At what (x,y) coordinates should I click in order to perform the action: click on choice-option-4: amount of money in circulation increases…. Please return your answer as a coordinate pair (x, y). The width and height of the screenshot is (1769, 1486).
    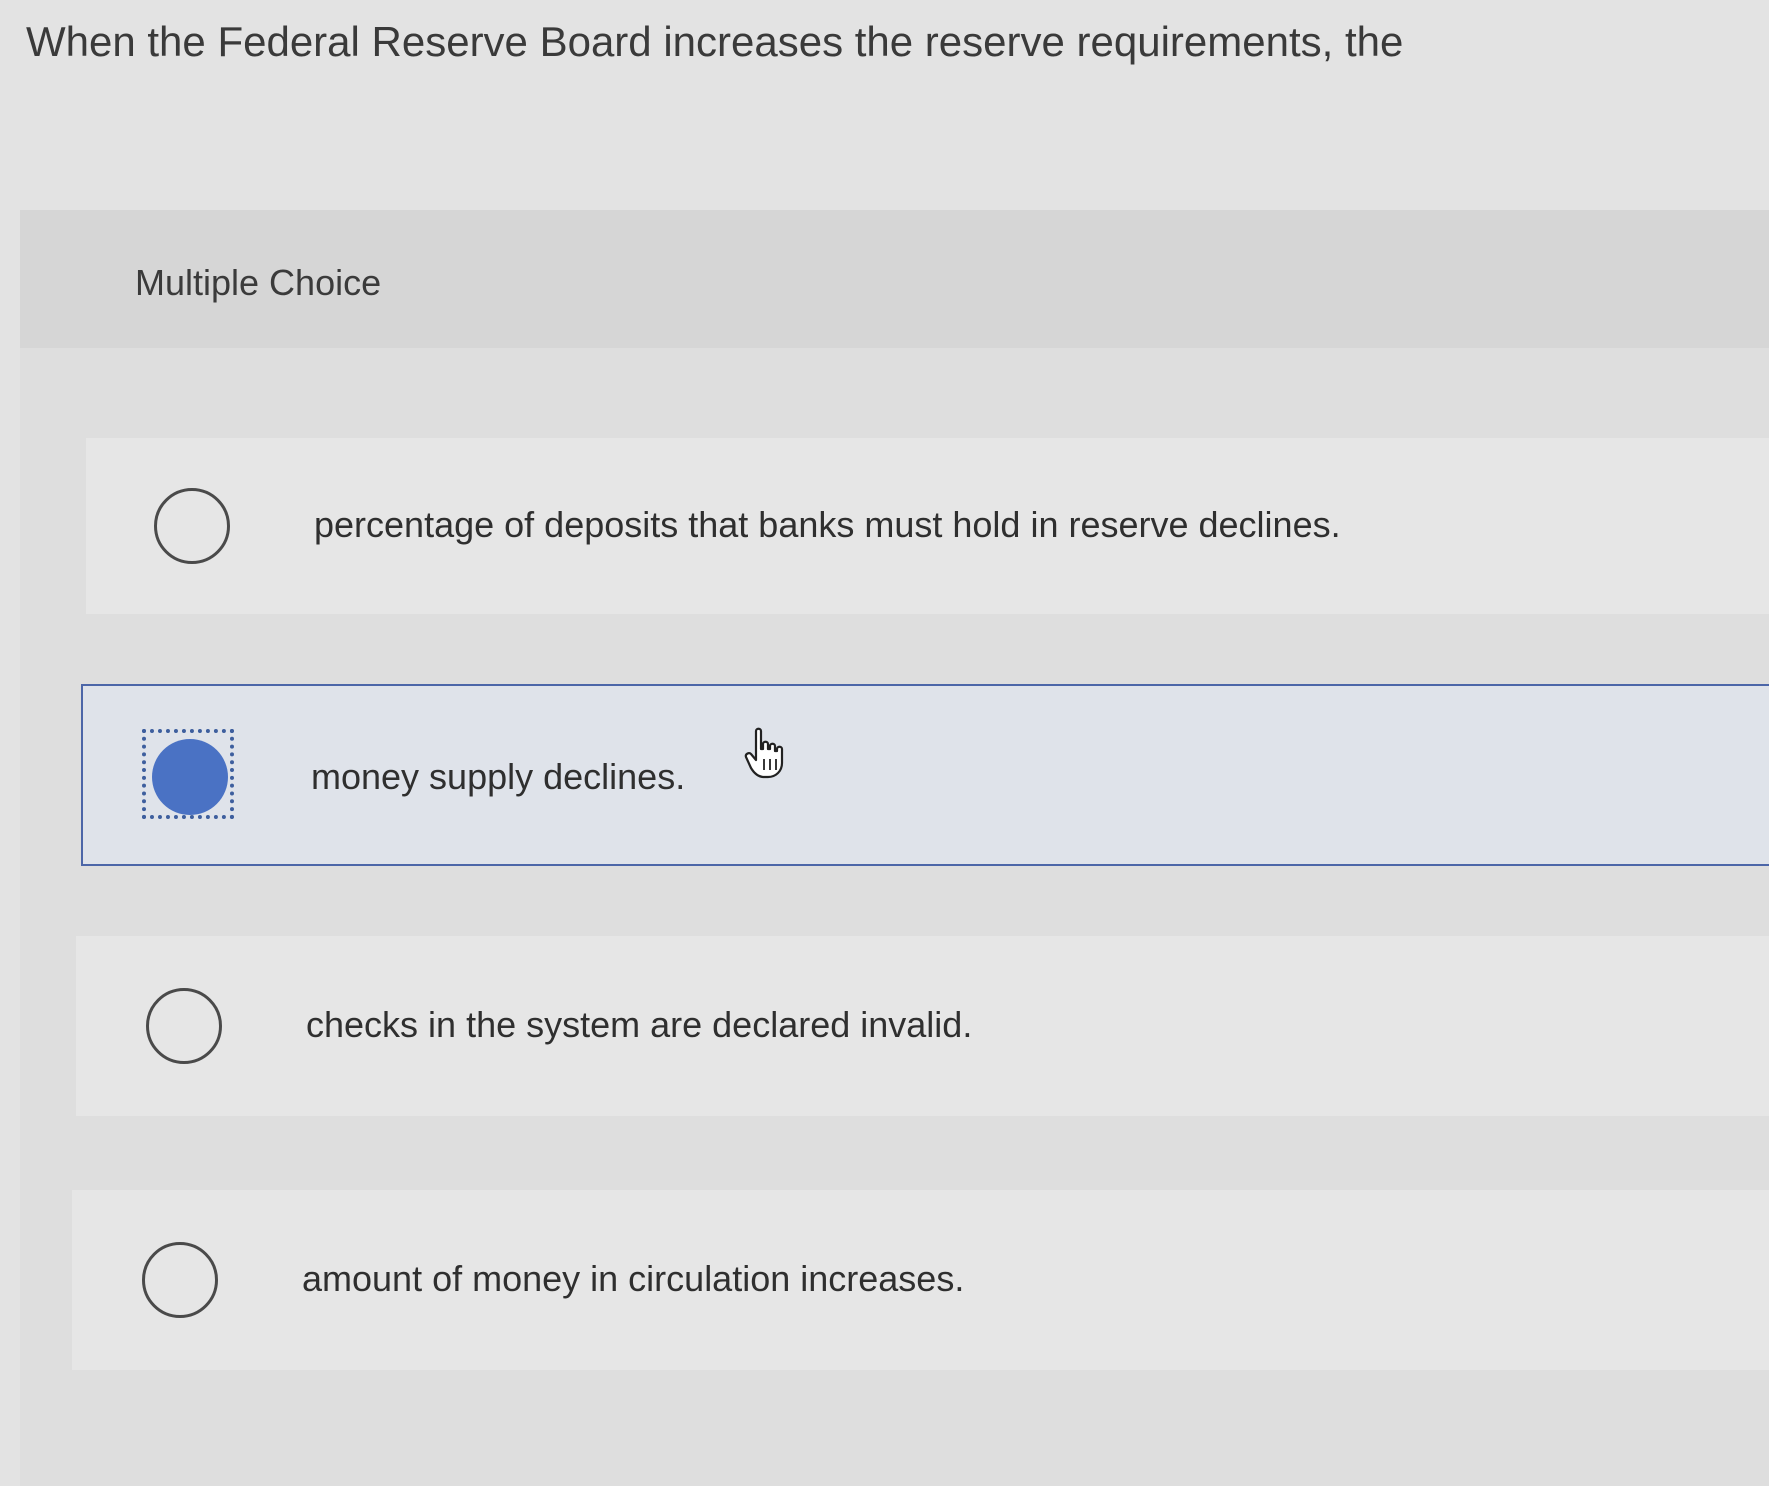
    Looking at the image, I should click on (920, 1280).